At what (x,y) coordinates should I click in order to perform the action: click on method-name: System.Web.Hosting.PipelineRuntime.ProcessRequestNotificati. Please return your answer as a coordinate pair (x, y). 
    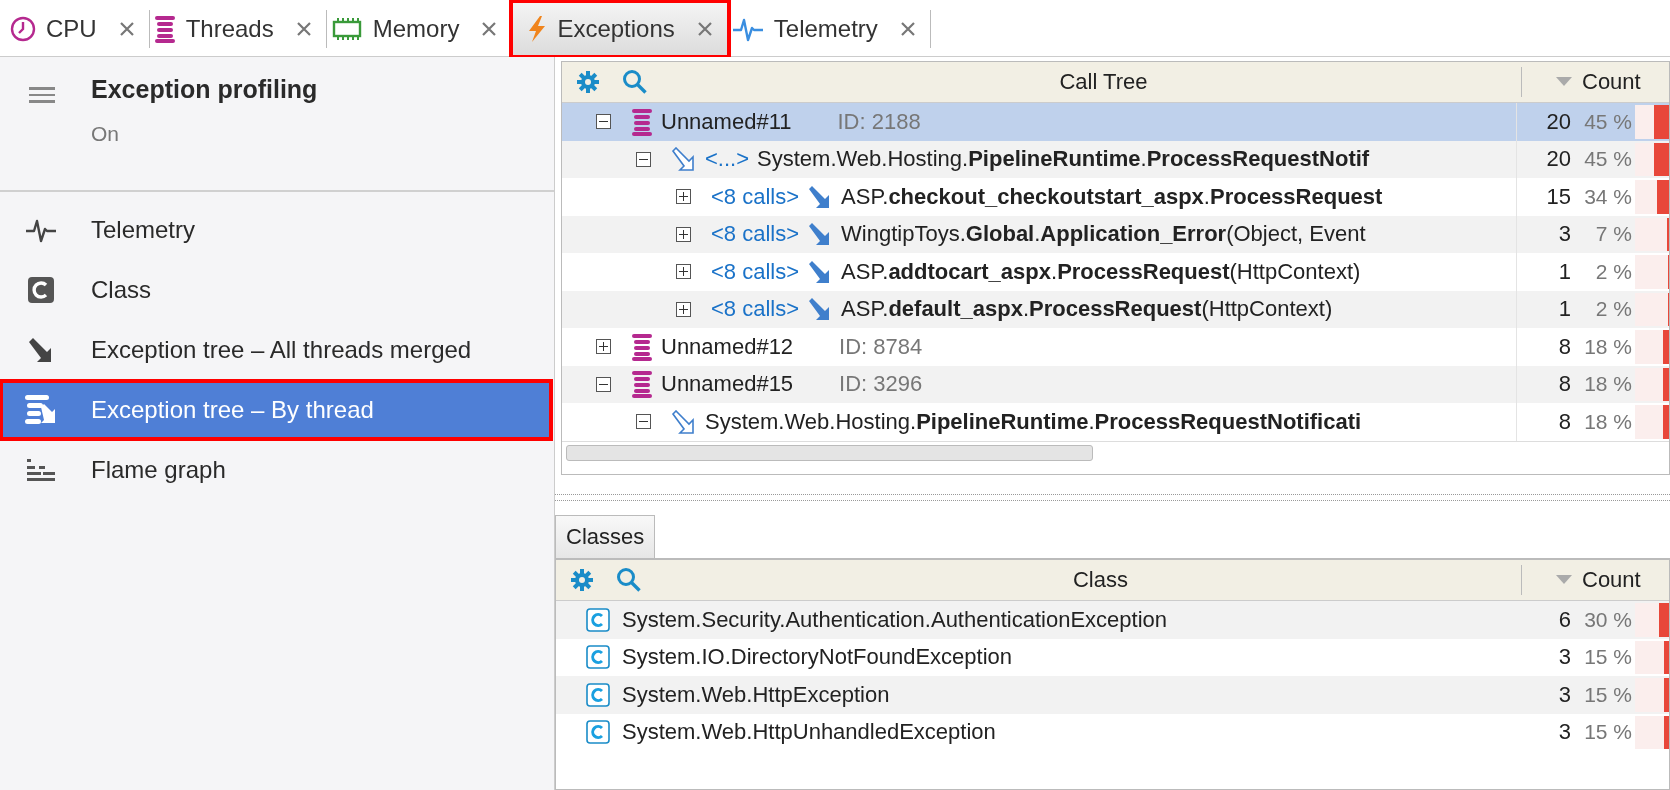
    Looking at the image, I should click on (1033, 421).